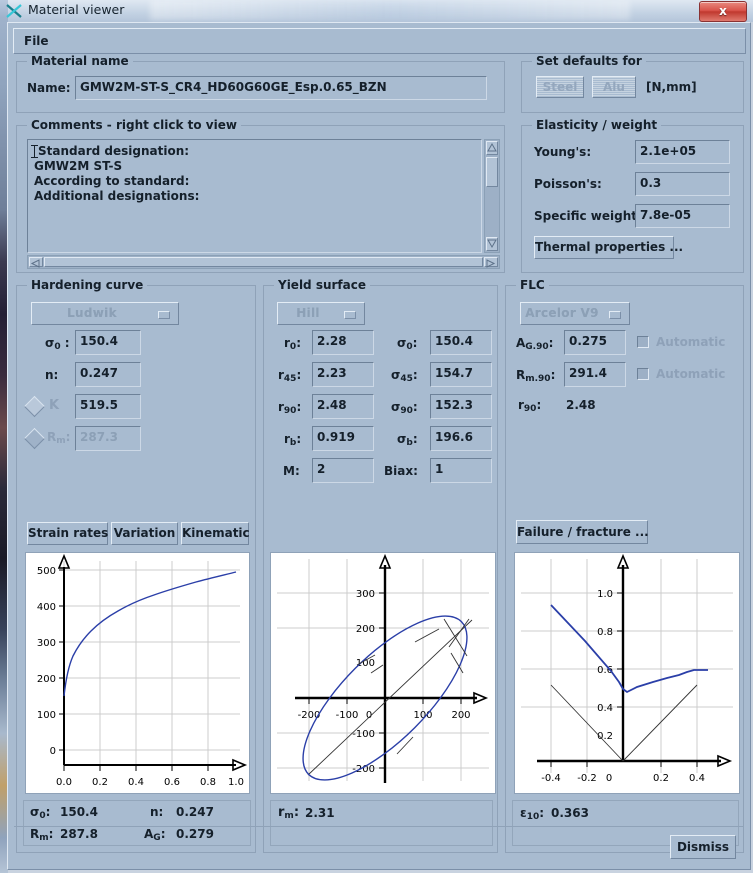 The width and height of the screenshot is (753, 873). I want to click on sigma45-label: σ45:, so click(404, 376).